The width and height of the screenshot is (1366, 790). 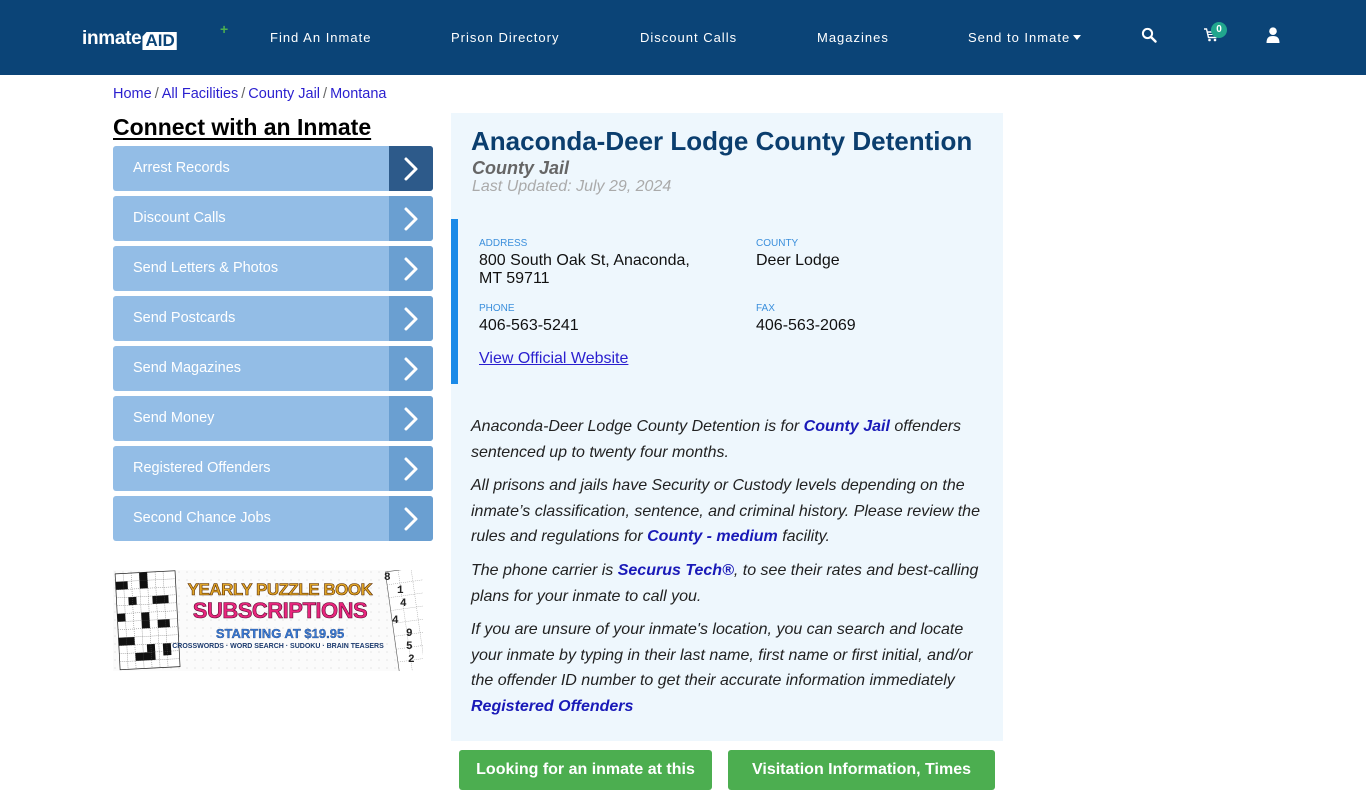 What do you see at coordinates (409, 634) in the screenshot?
I see `sudoku-digit: 9` at bounding box center [409, 634].